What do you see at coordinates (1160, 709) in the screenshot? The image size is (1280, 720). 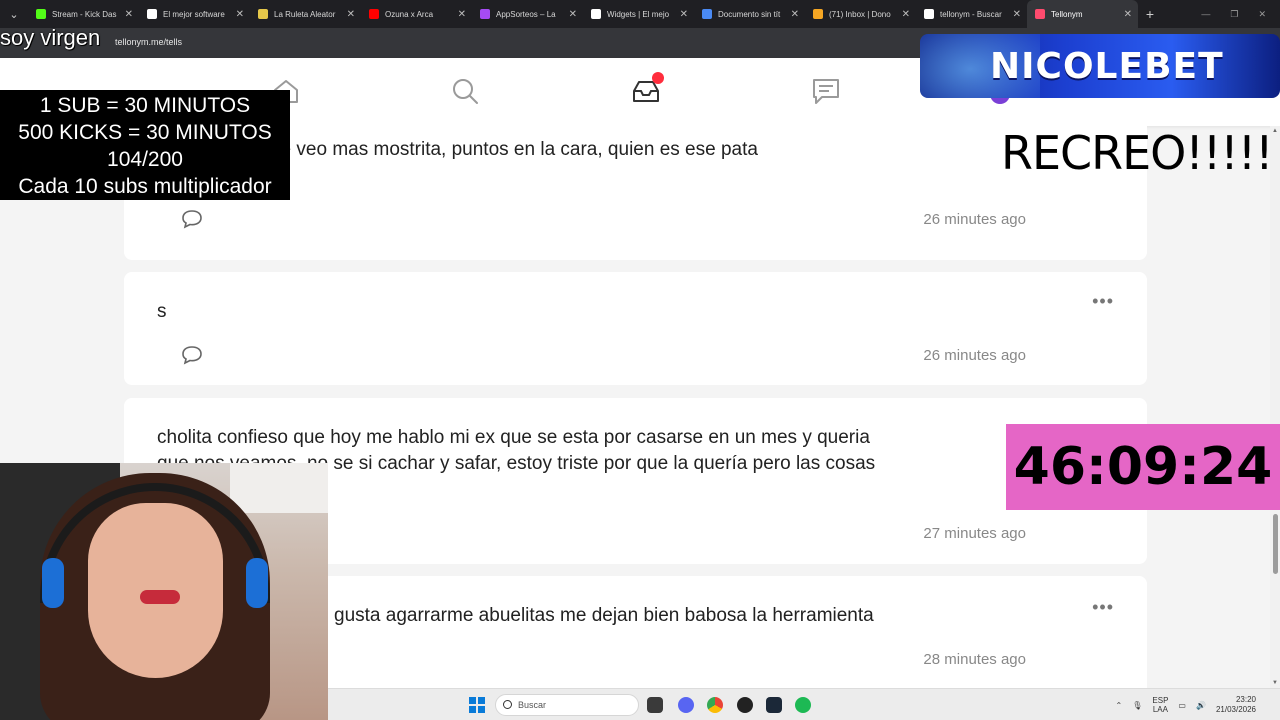 I see `lang-layout: LAA` at bounding box center [1160, 709].